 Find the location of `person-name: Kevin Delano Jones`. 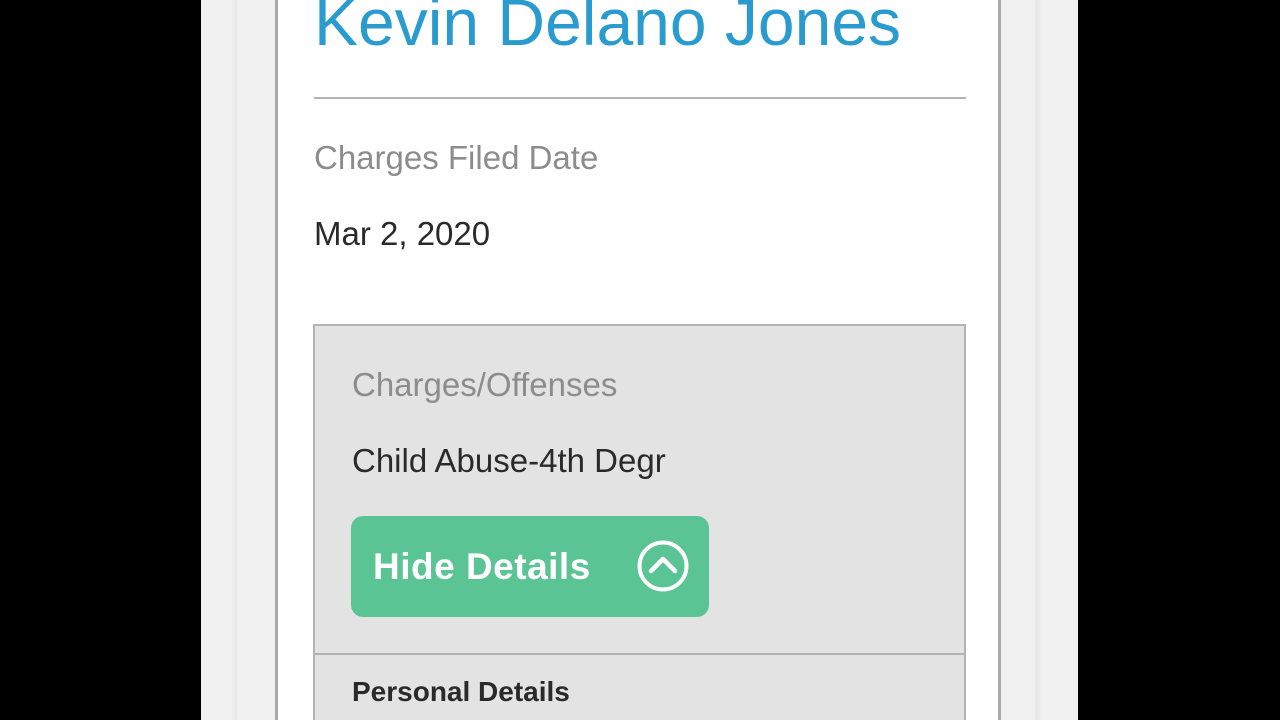

person-name: Kevin Delano Jones is located at coordinates (608, 29).